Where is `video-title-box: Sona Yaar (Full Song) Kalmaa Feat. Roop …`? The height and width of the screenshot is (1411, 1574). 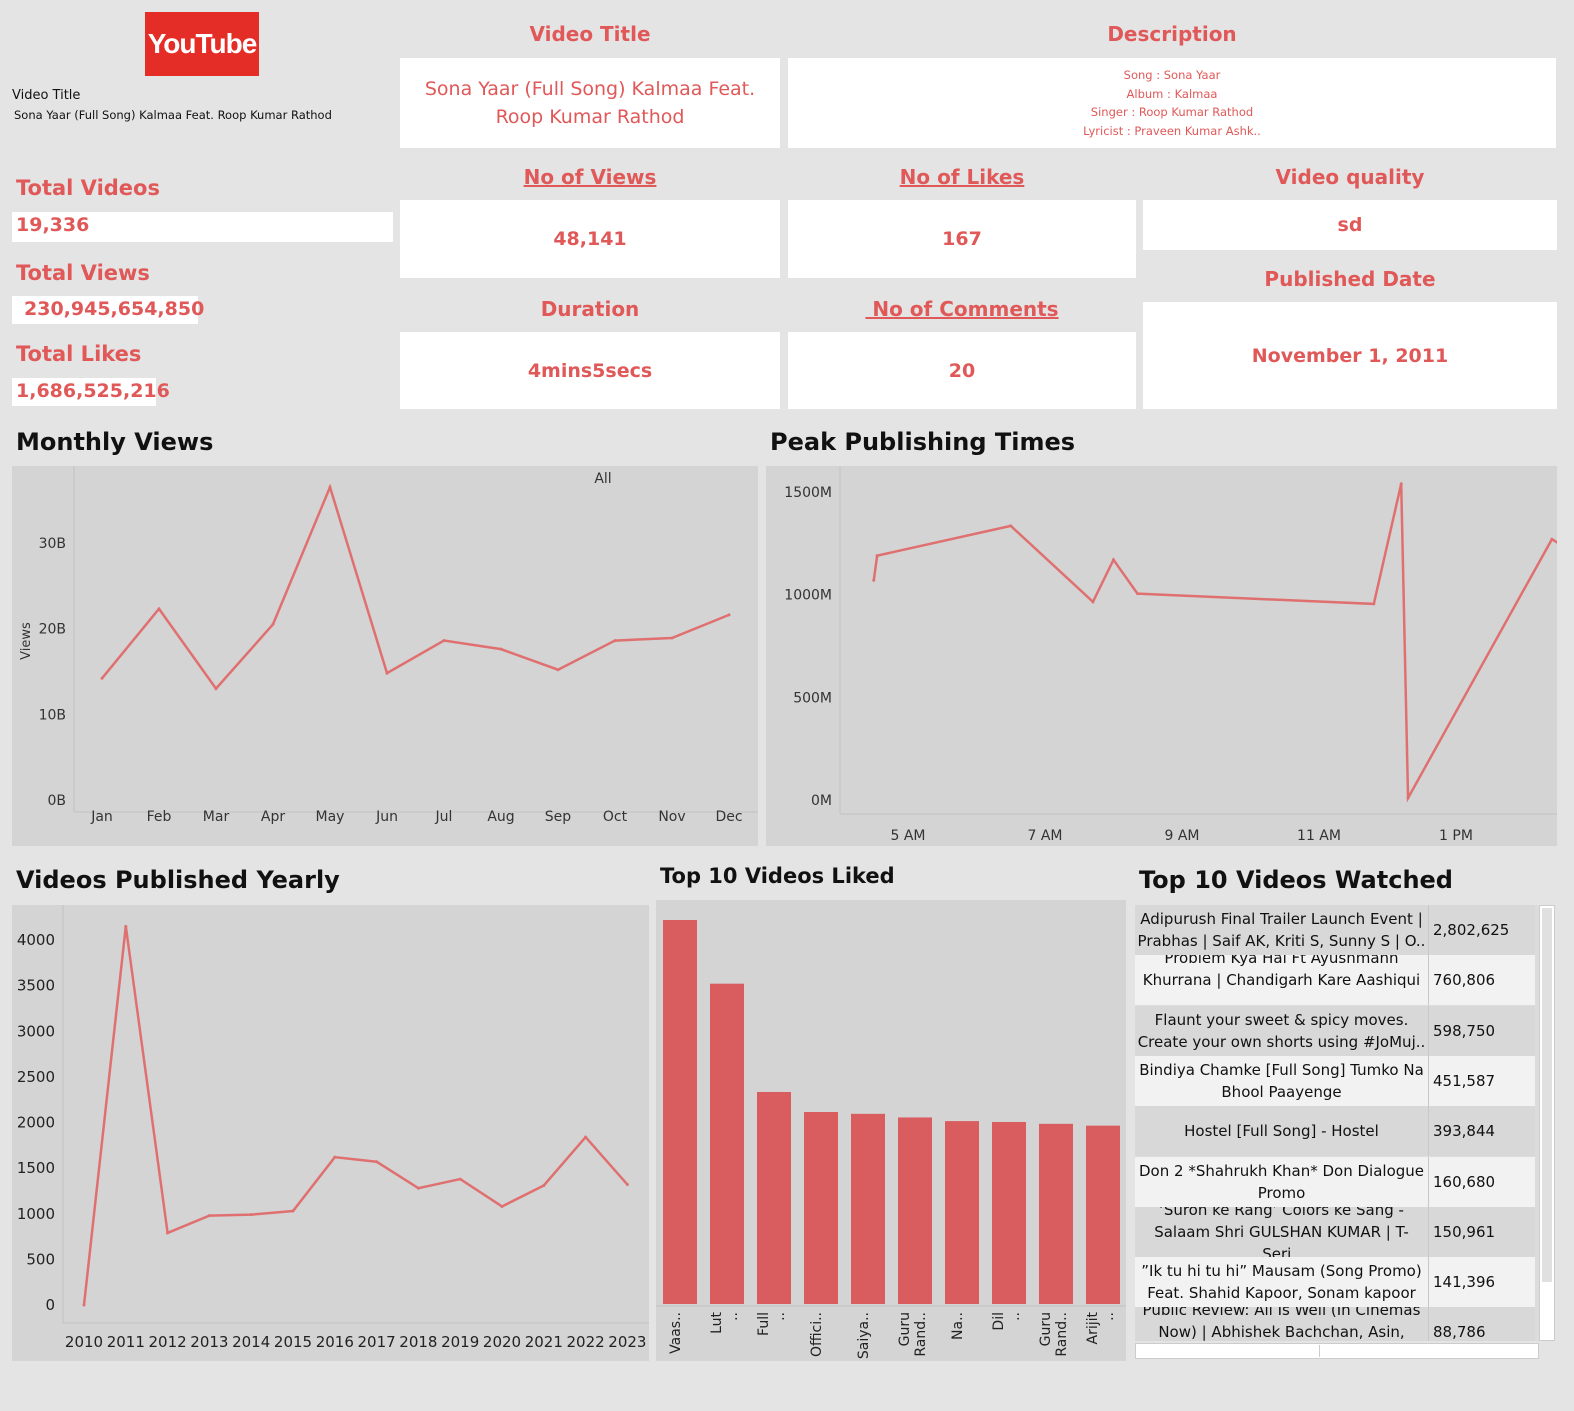
video-title-box: Sona Yaar (Full Song) Kalmaa Feat. Roop … is located at coordinates (590, 103).